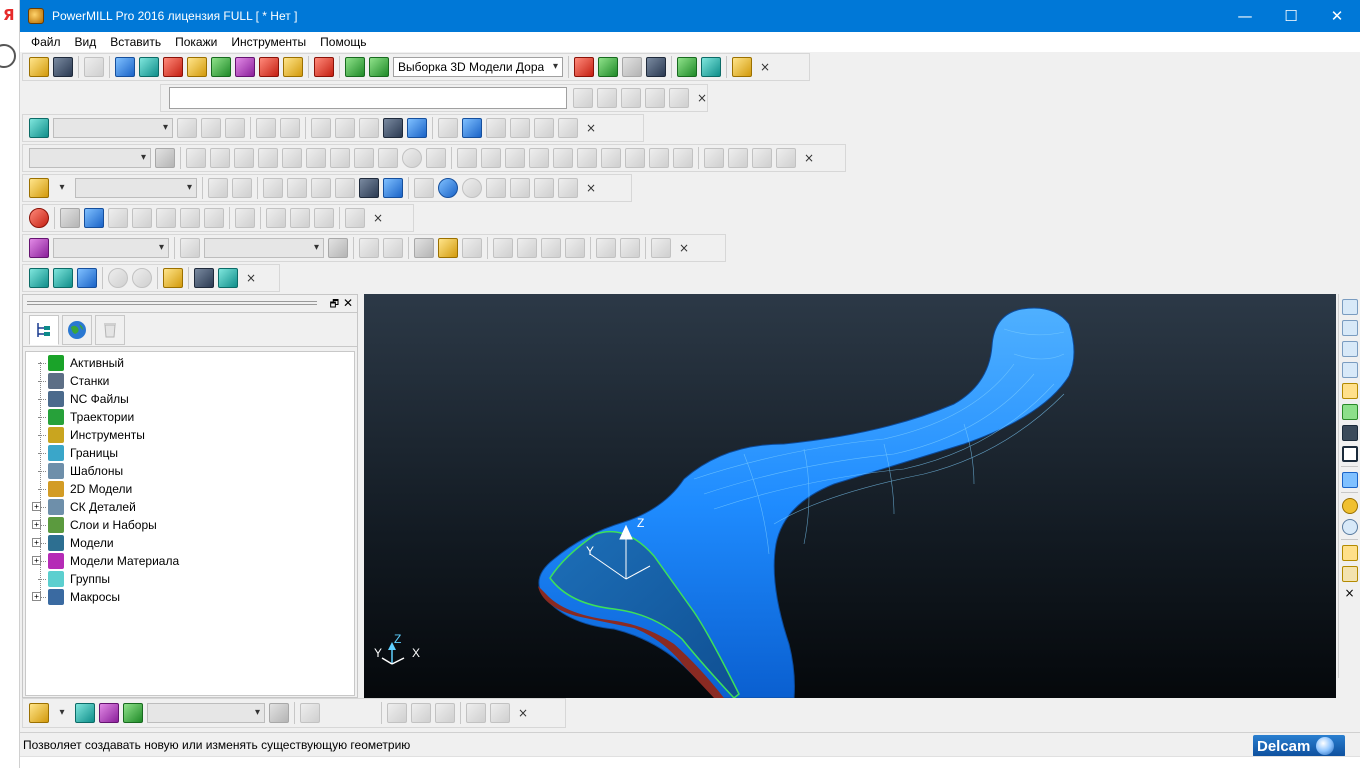 The image size is (1360, 768). I want to click on tool-icon, so click(173, 67).